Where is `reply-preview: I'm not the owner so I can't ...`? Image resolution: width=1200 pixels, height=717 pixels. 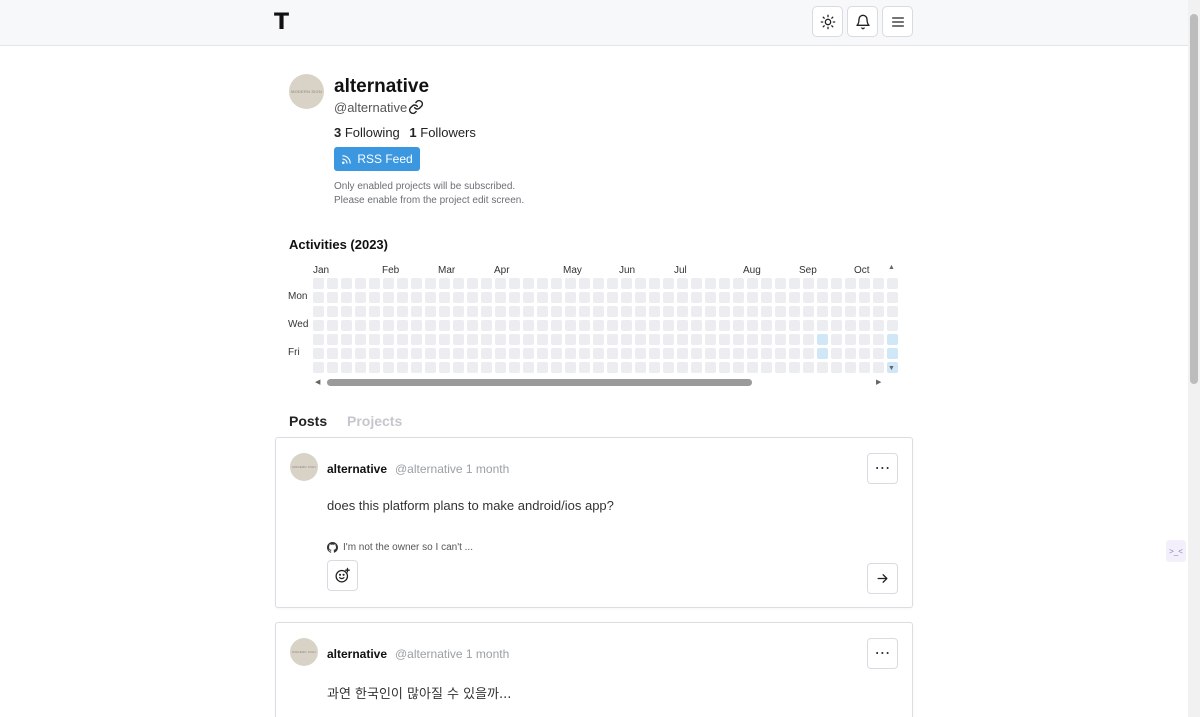 reply-preview: I'm not the owner so I can't ... is located at coordinates (400, 547).